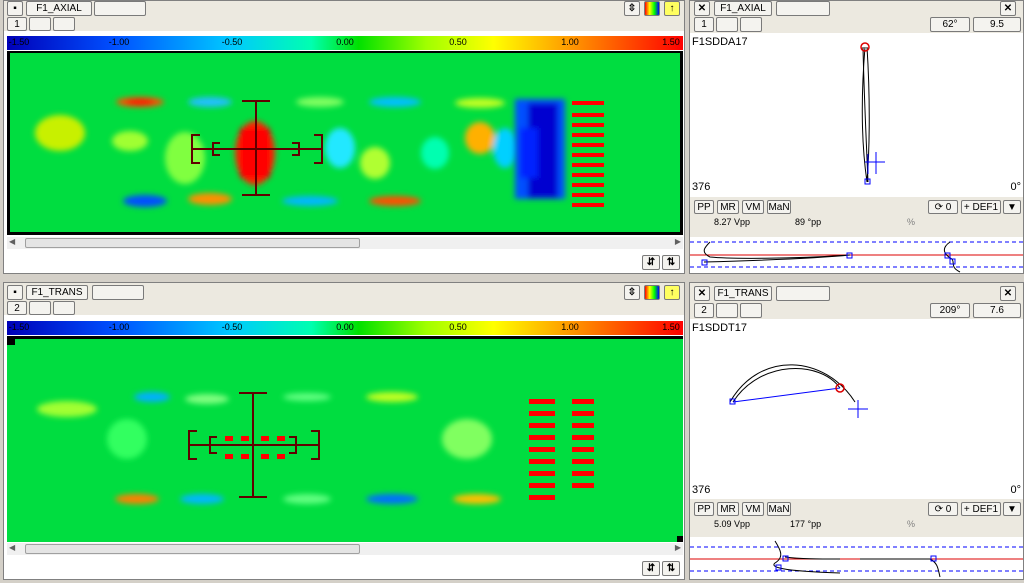  What do you see at coordinates (950, 310) in the screenshot?
I see `angle-readout: 209°` at bounding box center [950, 310].